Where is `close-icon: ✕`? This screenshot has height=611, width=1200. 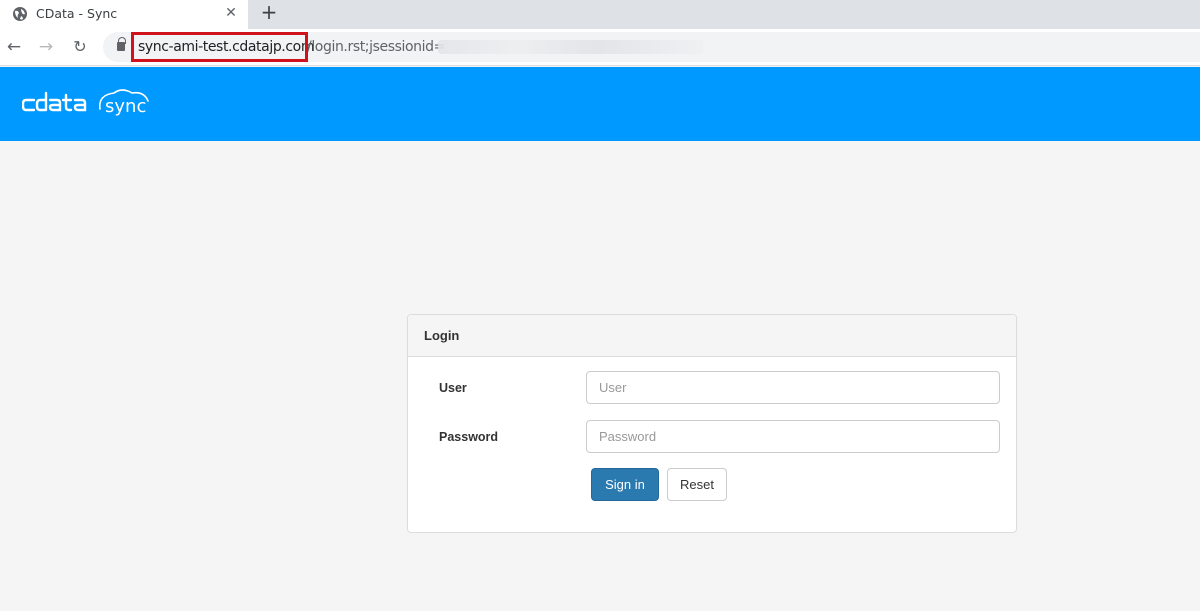
close-icon: ✕ is located at coordinates (231, 13).